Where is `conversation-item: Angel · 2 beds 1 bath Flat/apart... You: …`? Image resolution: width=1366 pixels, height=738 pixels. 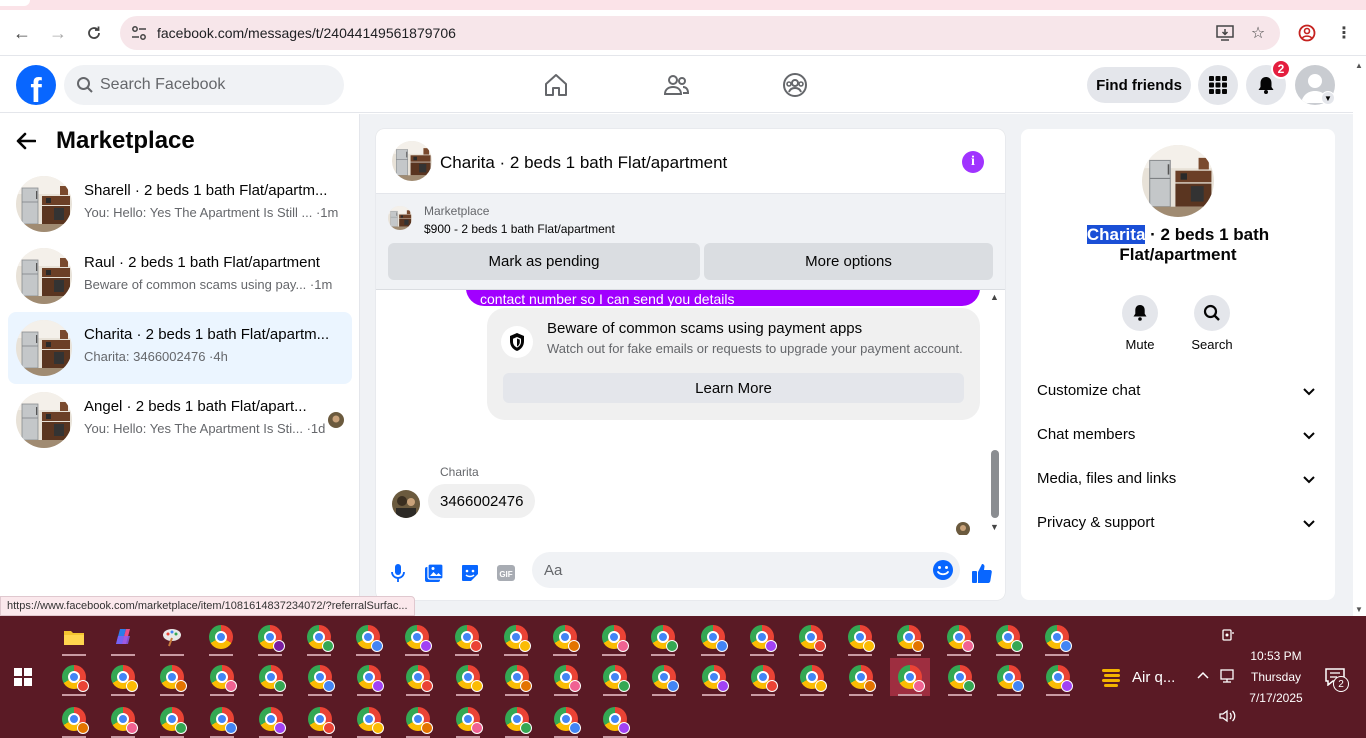 conversation-item: Angel · 2 beds 1 bath Flat/apart... You: … is located at coordinates (180, 420).